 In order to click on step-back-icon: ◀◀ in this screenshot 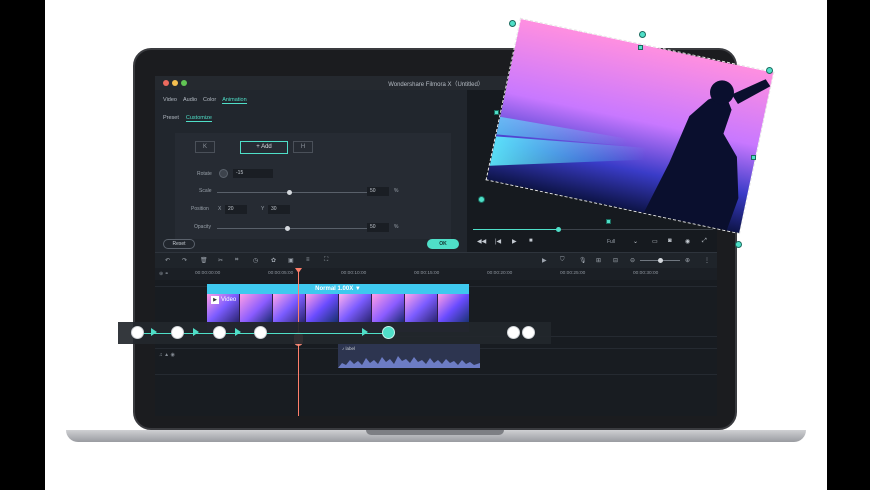, I will do `click(481, 241)`.